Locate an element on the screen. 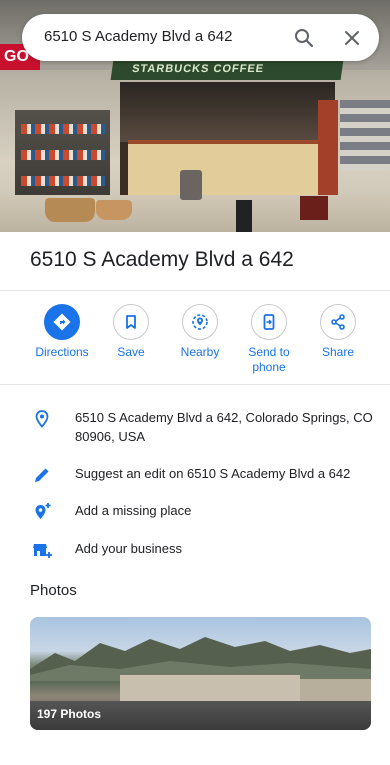 Image resolution: width=390 pixels, height=765 pixels. search-input: 6510 S Academy Blvd a 642 is located at coordinates (138, 36).